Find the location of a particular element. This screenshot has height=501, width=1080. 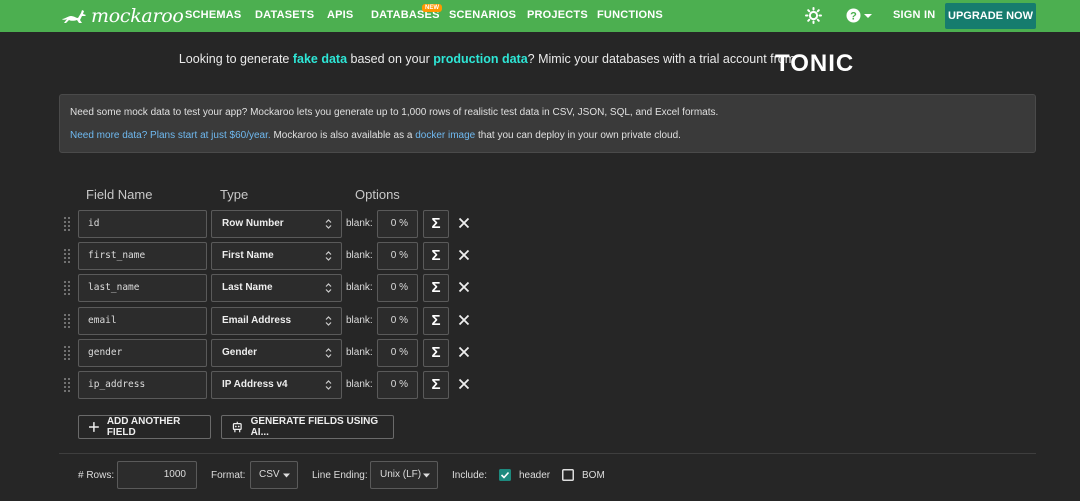

nav-apis: APIS is located at coordinates (340, 15).